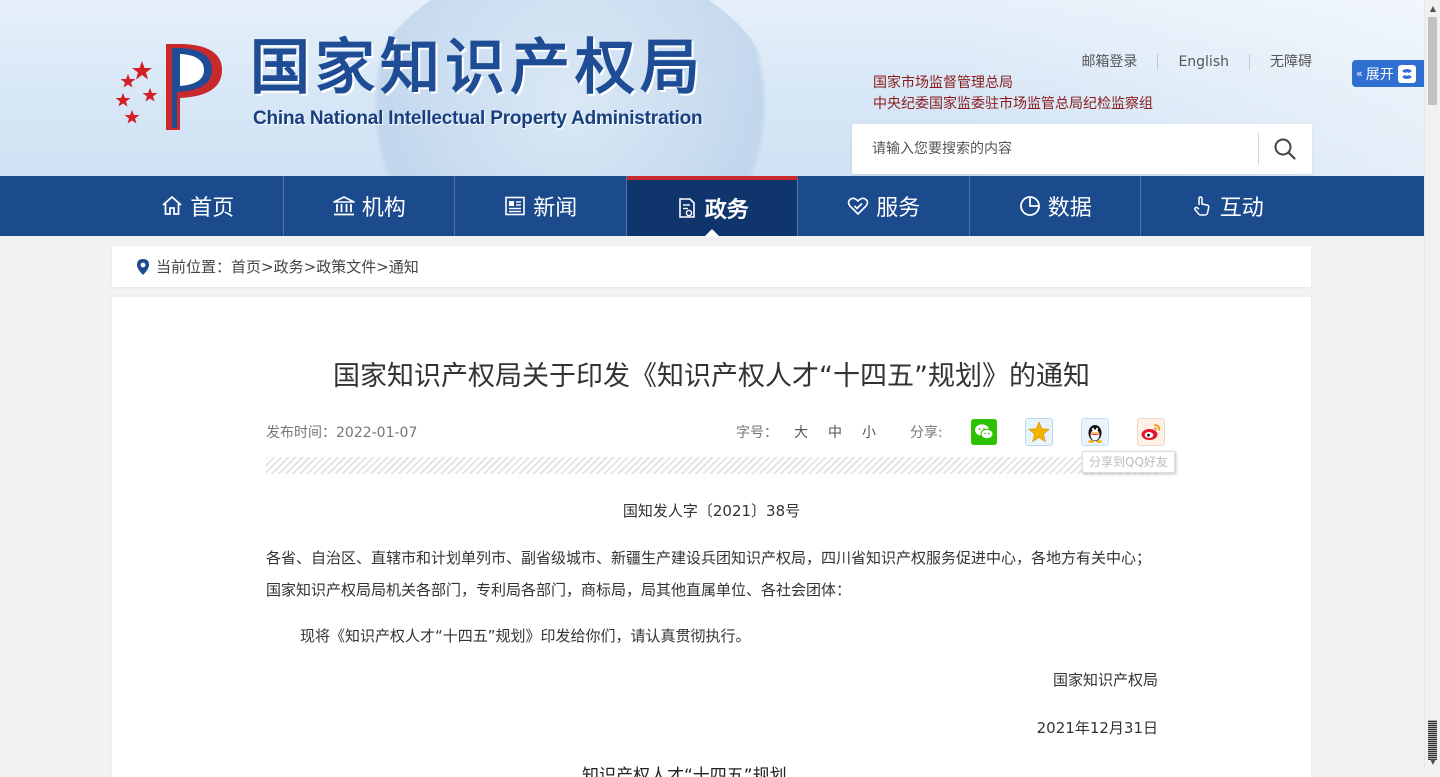 The image size is (1440, 777). What do you see at coordinates (377, 433) in the screenshot?
I see `publish-date: 2022-01-07` at bounding box center [377, 433].